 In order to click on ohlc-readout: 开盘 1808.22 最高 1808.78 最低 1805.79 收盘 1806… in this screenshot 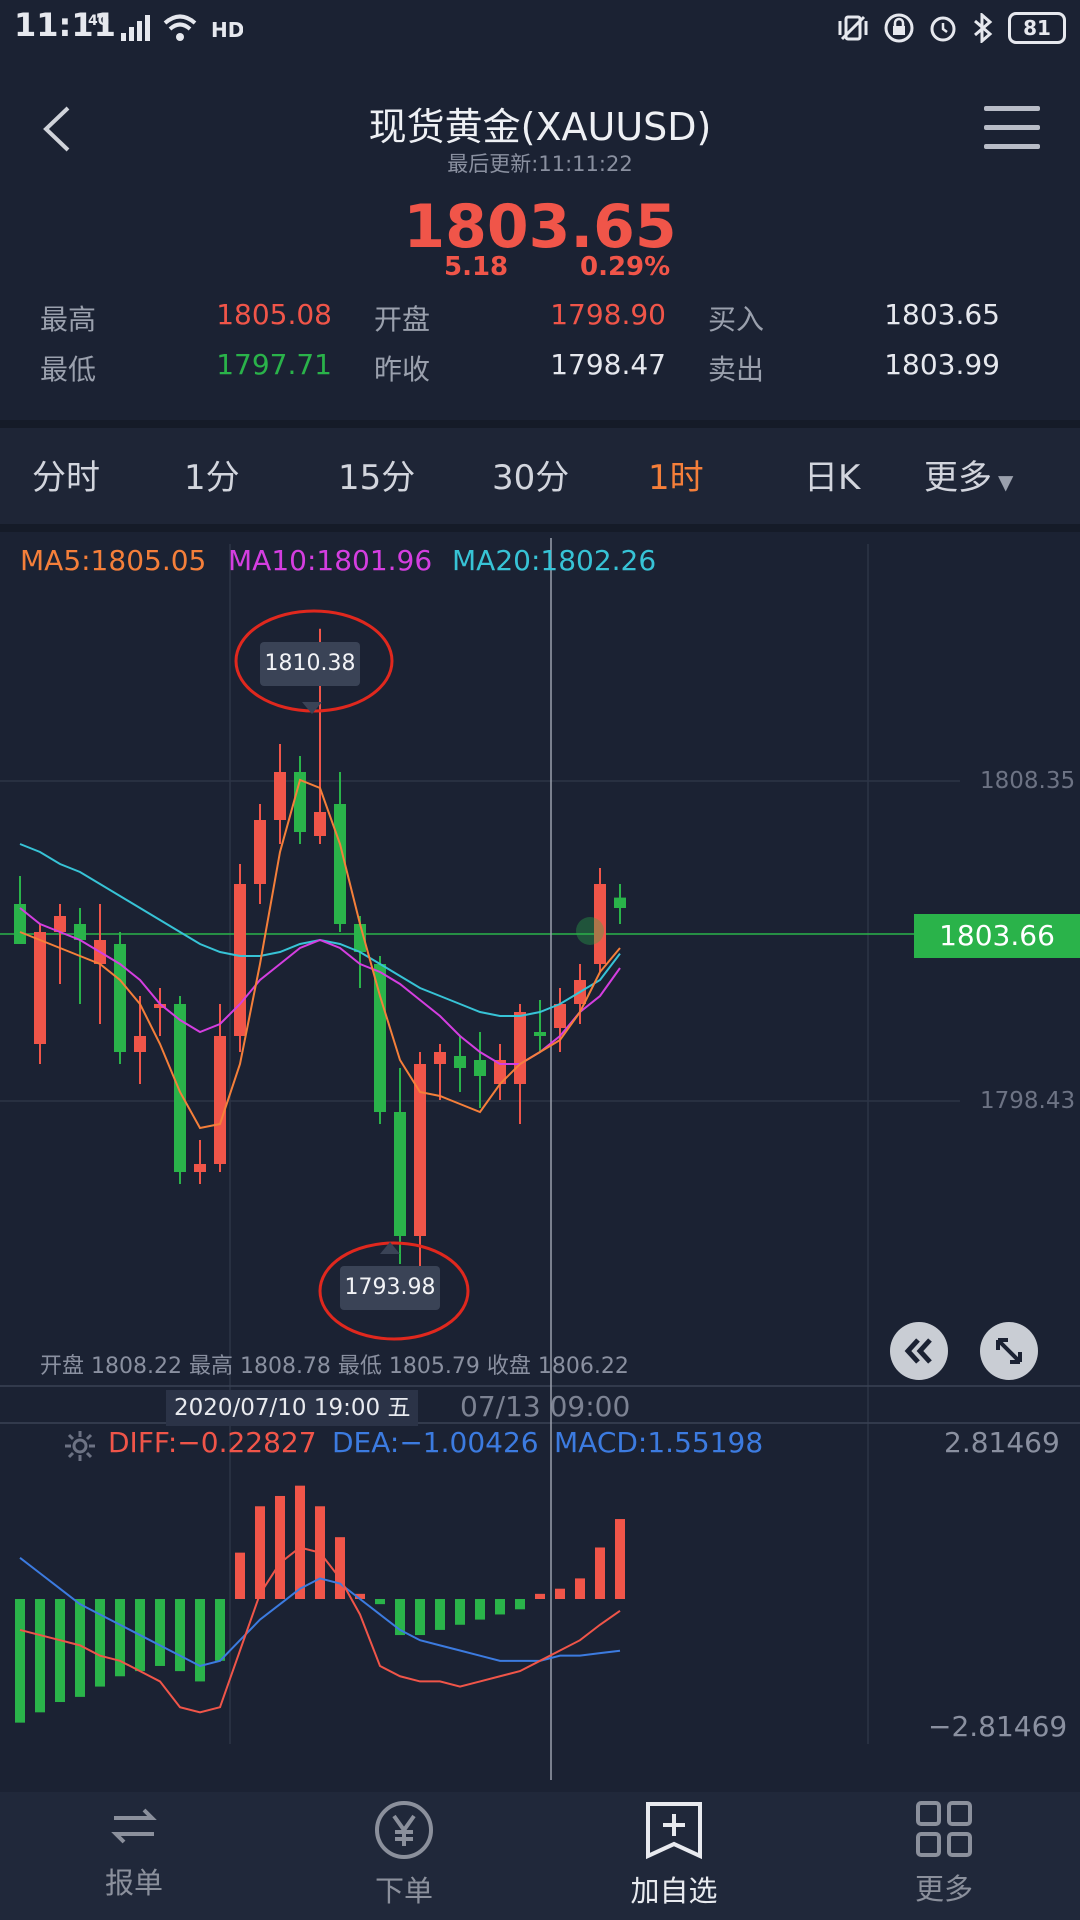, I will do `click(334, 1366)`.